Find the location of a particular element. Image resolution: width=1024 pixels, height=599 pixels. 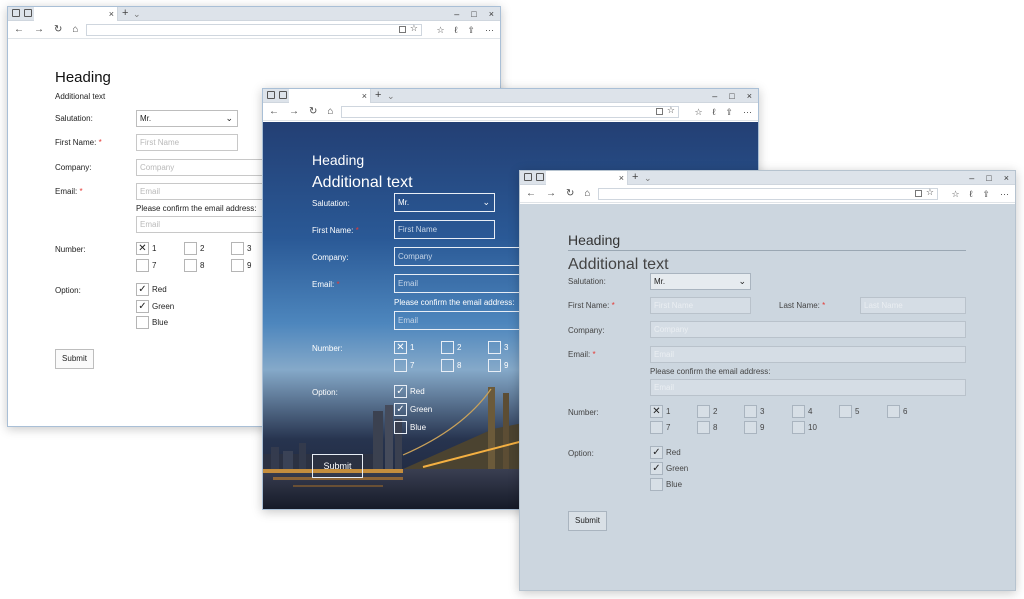

last-name-input: Last Name is located at coordinates (913, 305).